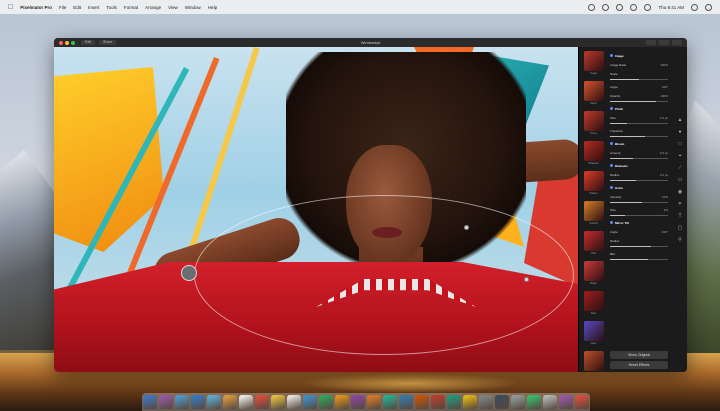 Image resolution: width=720 pixels, height=411 pixels. Describe the element at coordinates (639, 260) in the screenshot. I see `effect-slider` at that location.